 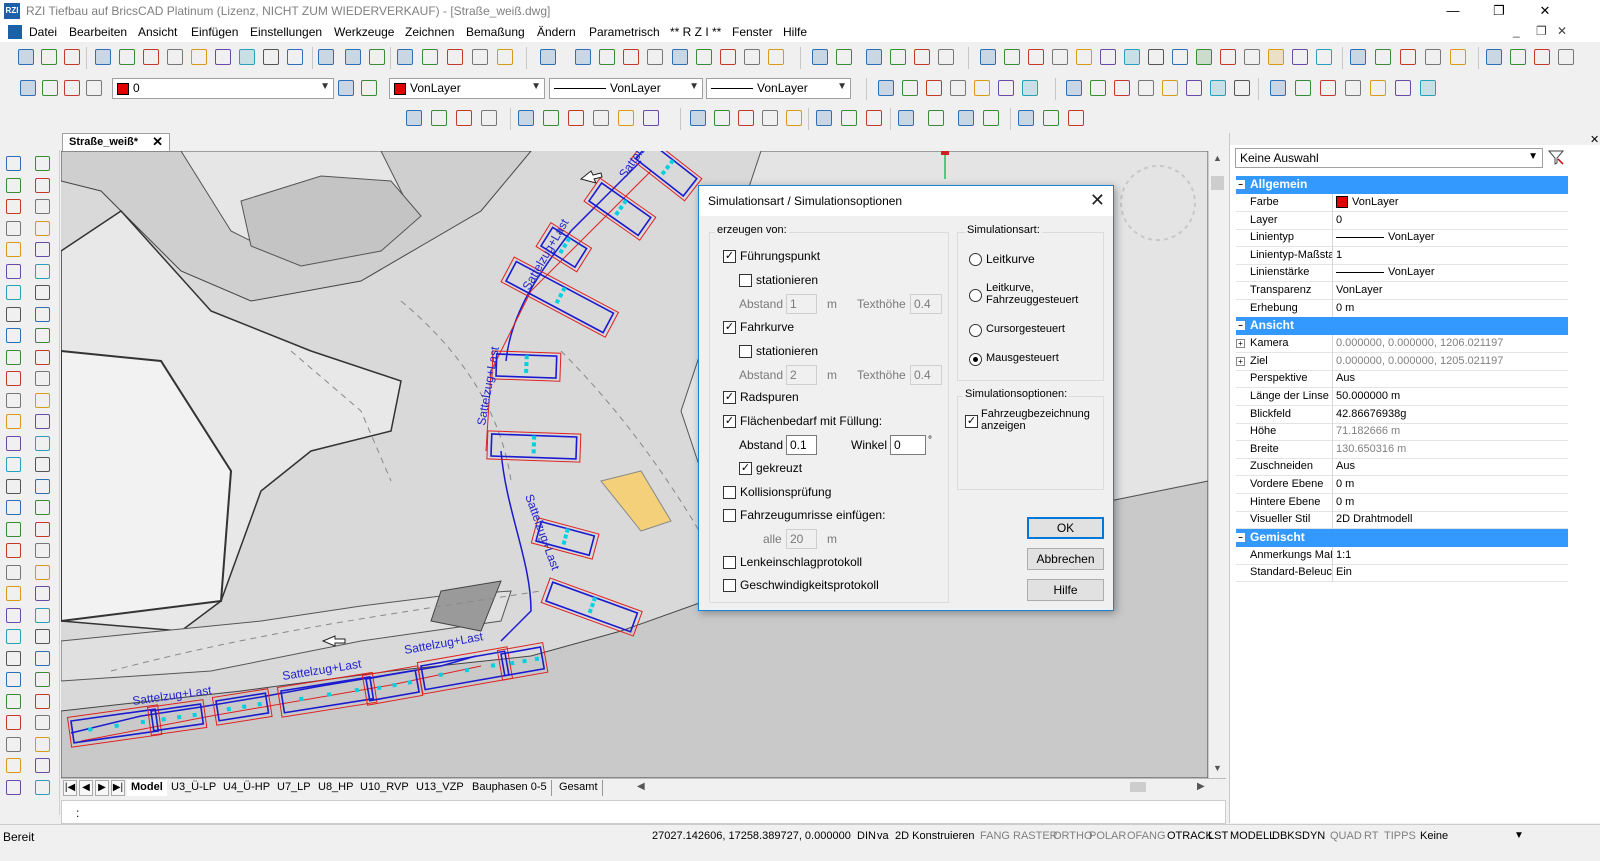 I want to click on property-value: 2D Drahtmodell, so click(x=1452, y=519).